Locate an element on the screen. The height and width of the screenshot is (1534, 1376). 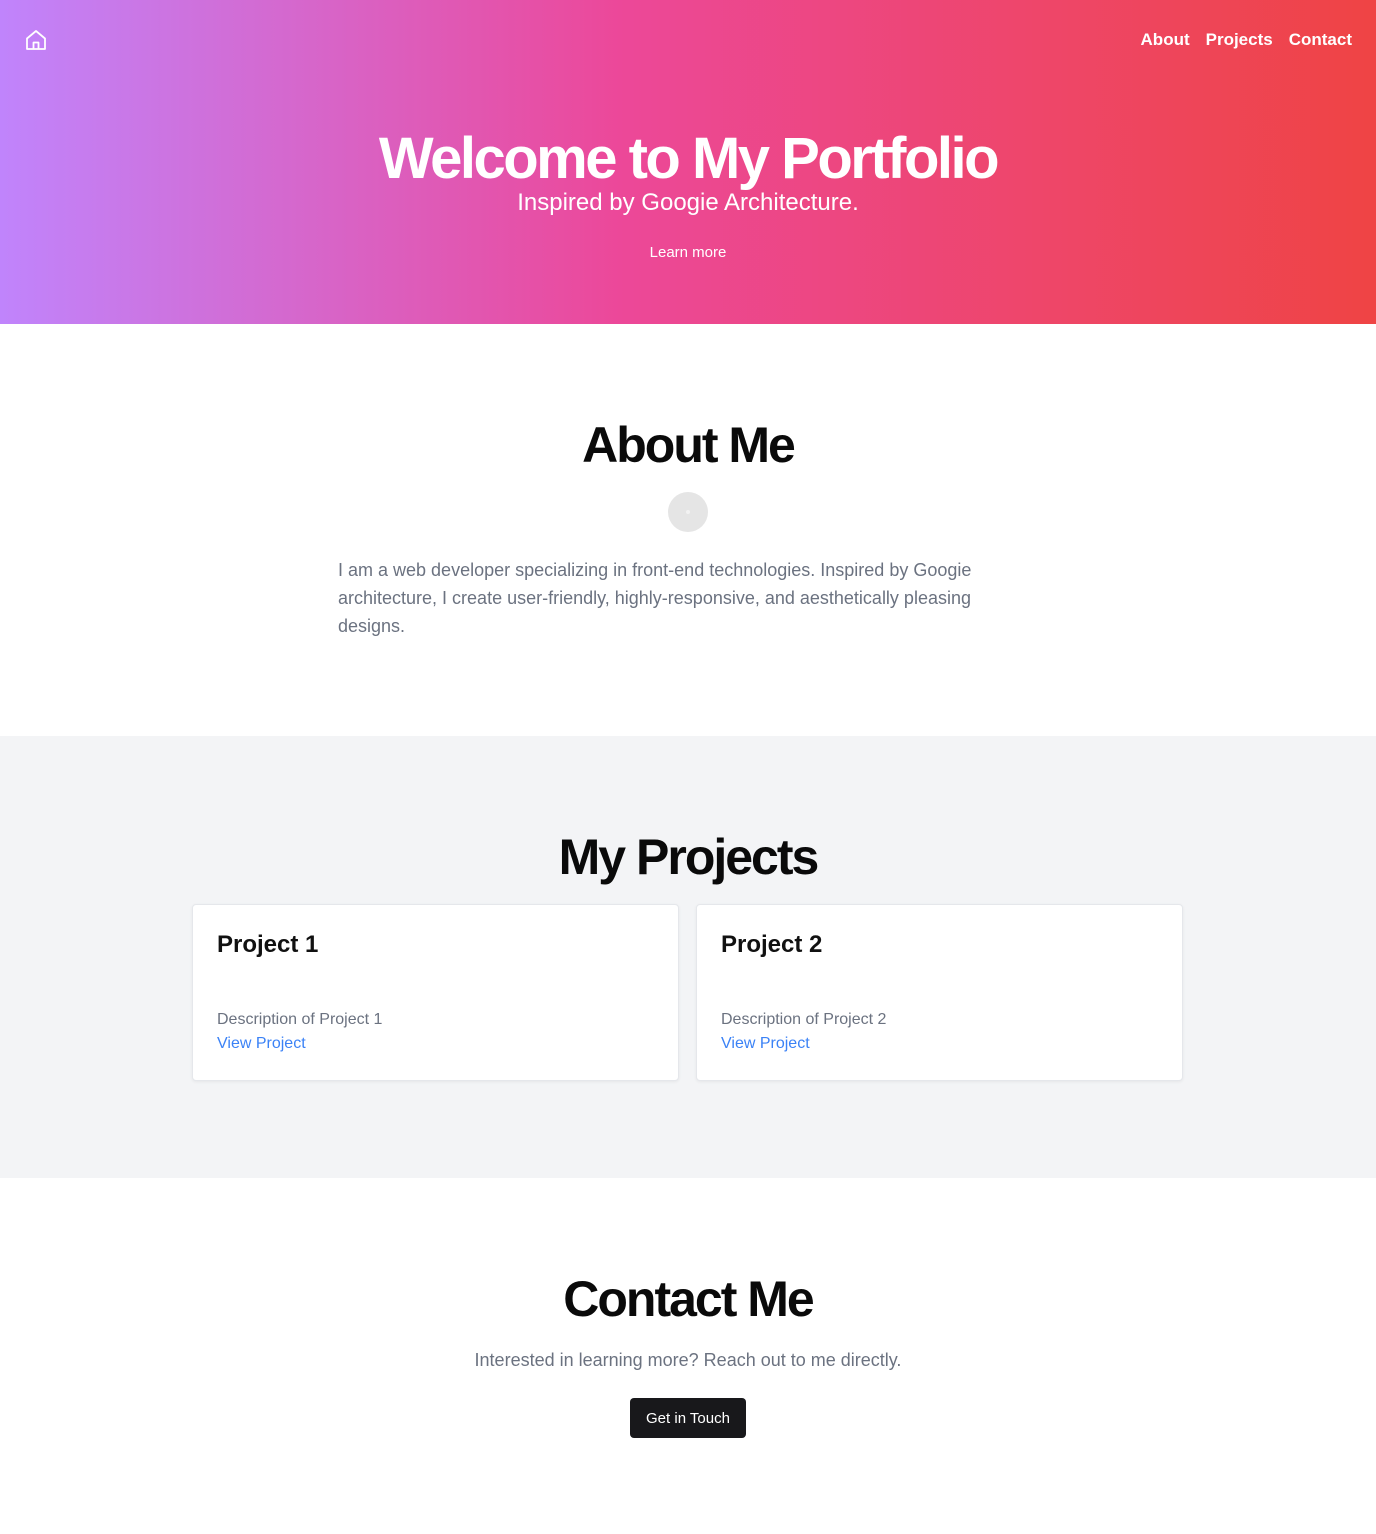
nav-projects-link: Projects is located at coordinates (1239, 40).